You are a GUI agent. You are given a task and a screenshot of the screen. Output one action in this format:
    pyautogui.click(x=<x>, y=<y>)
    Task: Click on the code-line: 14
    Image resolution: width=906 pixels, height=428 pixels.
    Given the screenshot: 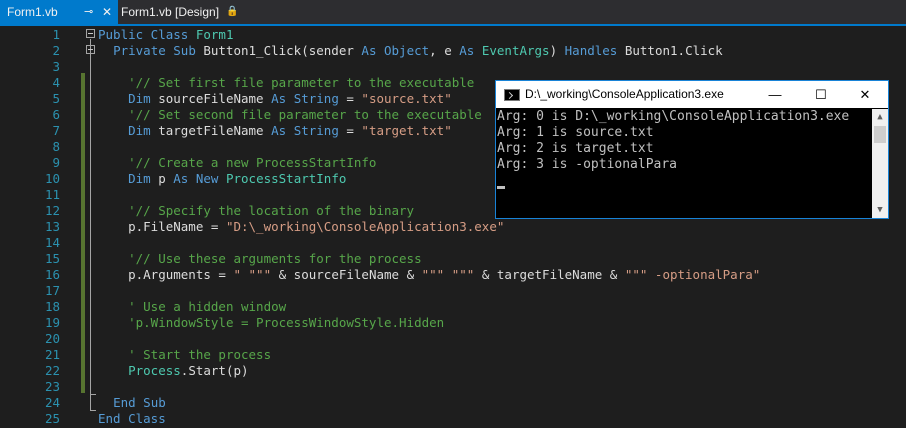 What is the action you would take?
    pyautogui.click(x=453, y=243)
    